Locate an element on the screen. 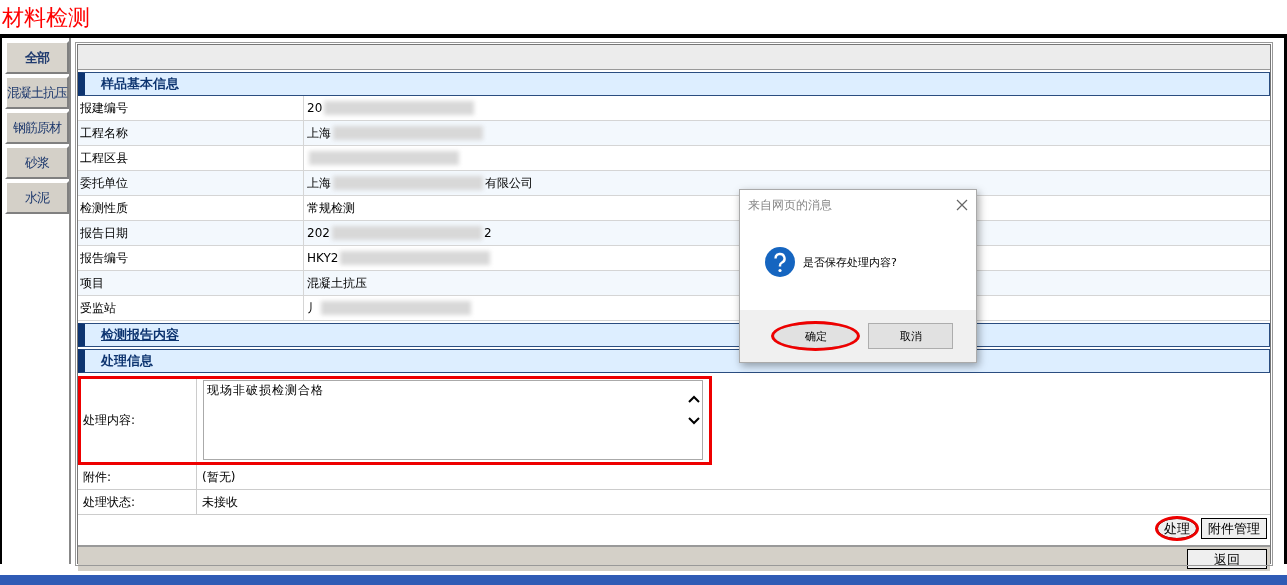 Image resolution: width=1287 pixels, height=585 pixels. field-value: HKY2 is located at coordinates (323, 258).